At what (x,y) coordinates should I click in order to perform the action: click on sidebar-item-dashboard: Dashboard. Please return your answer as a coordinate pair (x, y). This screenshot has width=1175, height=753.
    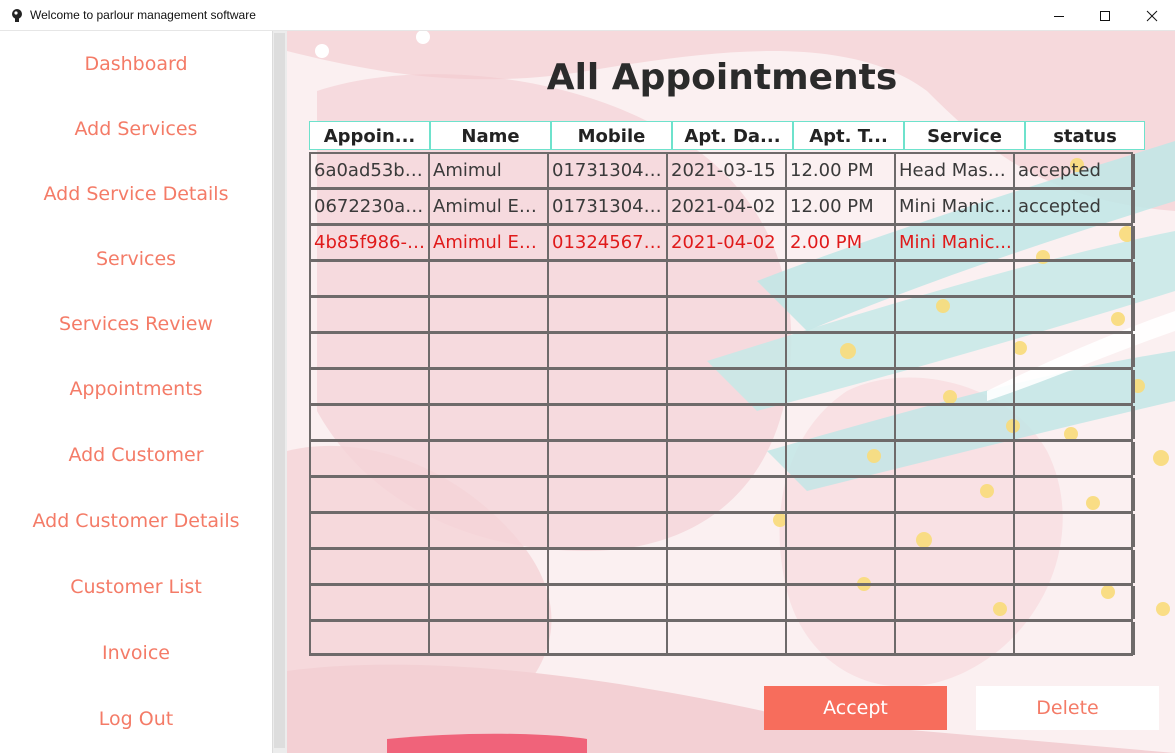
    Looking at the image, I should click on (136, 64).